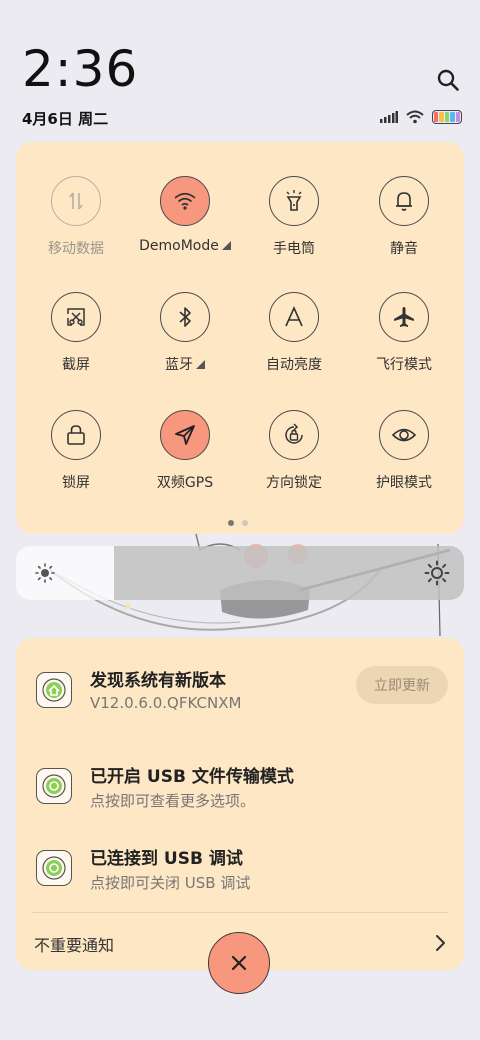  What do you see at coordinates (402, 685) in the screenshot?
I see `update-now-button: 立即更新` at bounding box center [402, 685].